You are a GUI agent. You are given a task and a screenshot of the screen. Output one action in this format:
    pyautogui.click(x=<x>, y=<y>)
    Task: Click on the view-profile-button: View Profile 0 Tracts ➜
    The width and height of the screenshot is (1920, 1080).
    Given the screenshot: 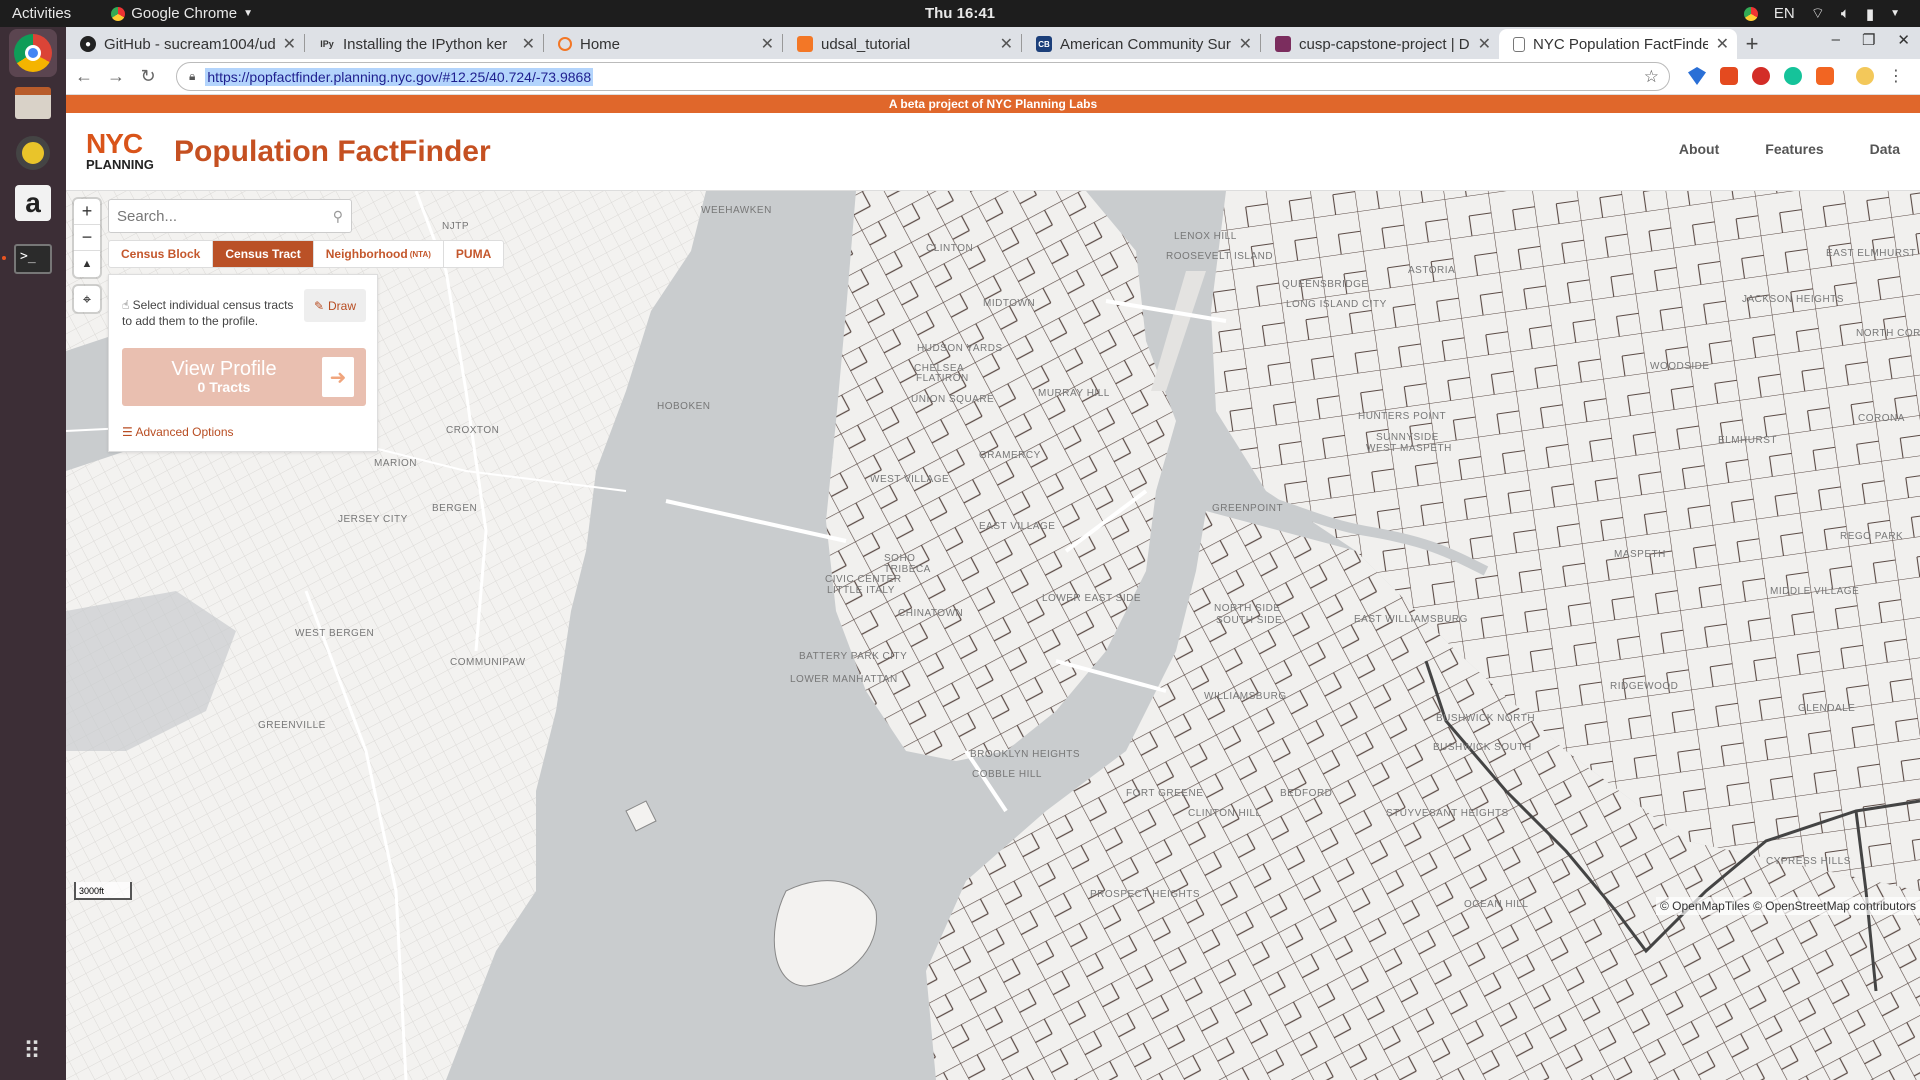 What is the action you would take?
    pyautogui.click(x=244, y=377)
    